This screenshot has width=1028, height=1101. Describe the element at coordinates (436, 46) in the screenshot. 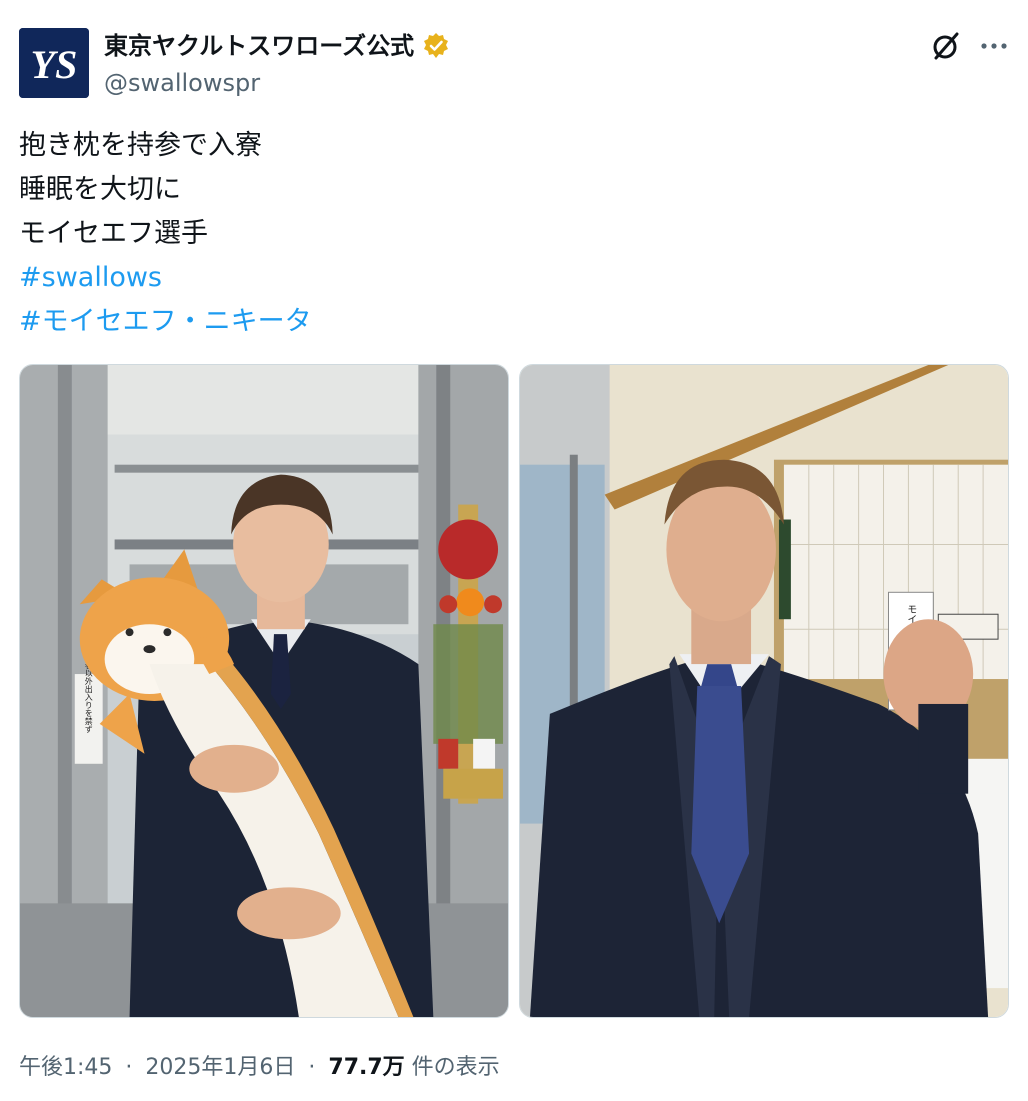

I see `verified-badge-icon` at that location.